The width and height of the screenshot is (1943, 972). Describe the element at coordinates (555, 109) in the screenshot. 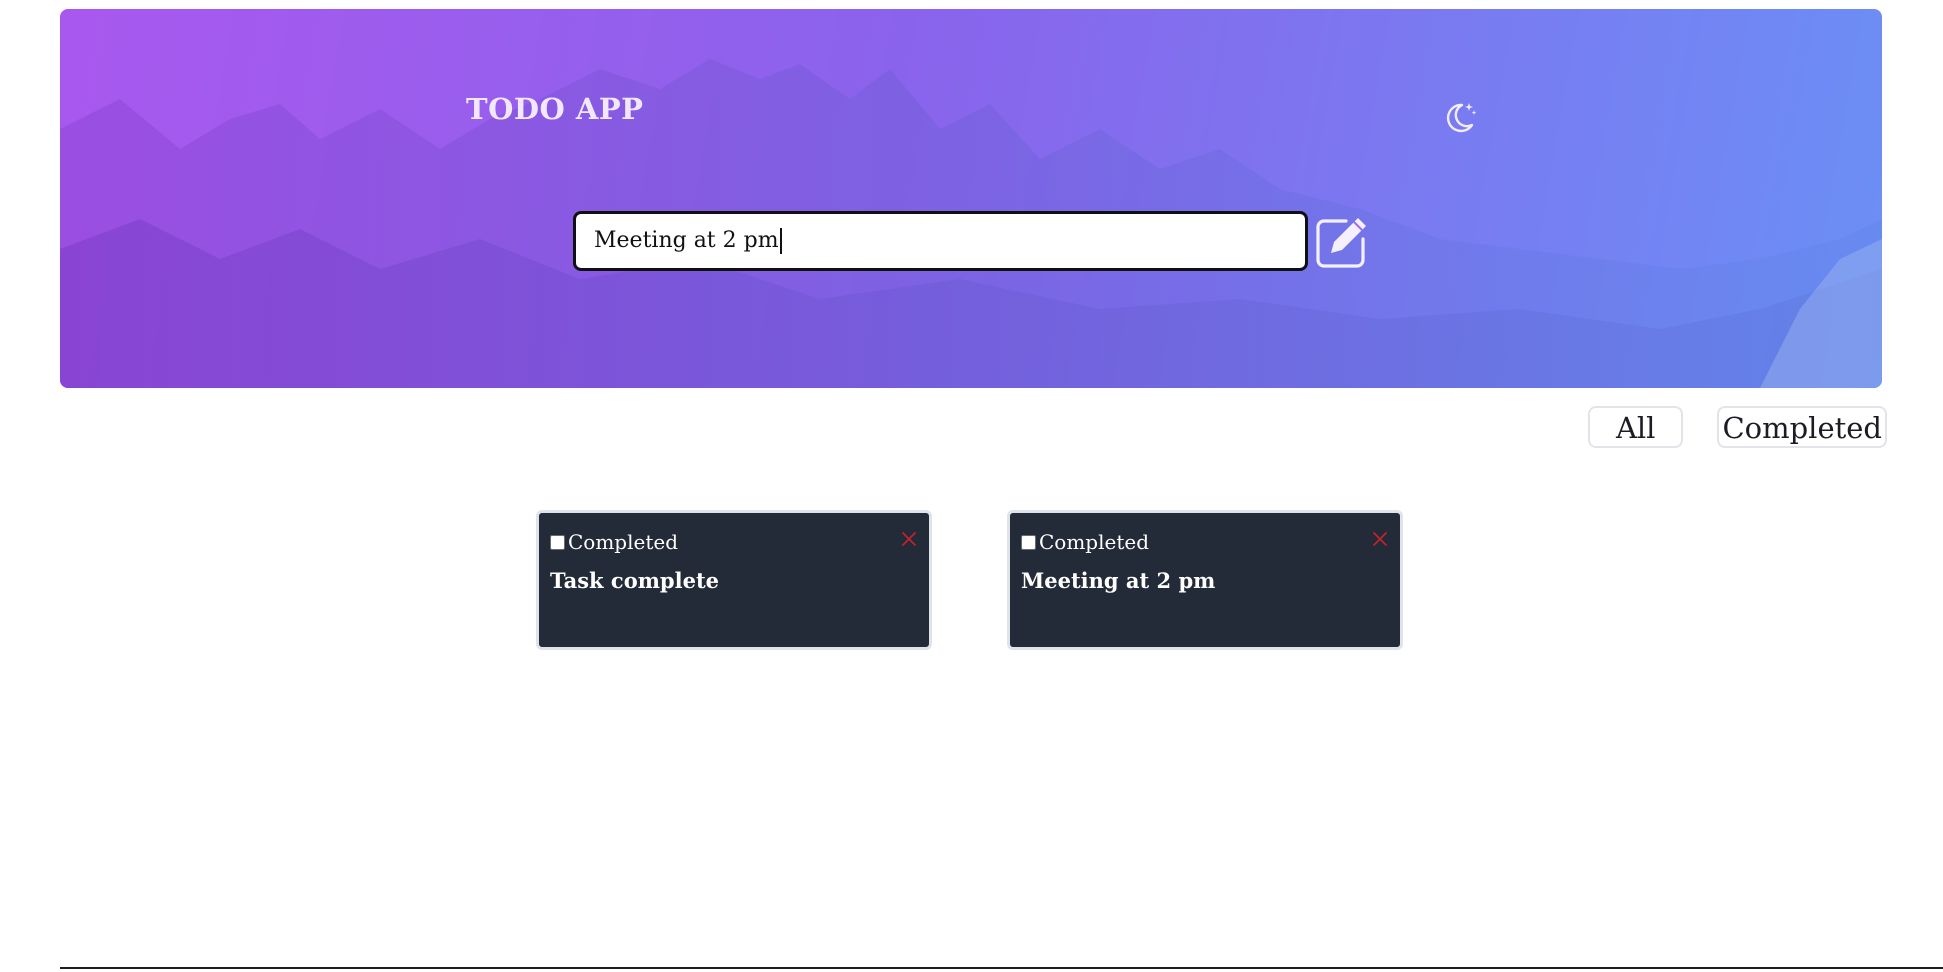

I see `app-title: TODO APP` at that location.